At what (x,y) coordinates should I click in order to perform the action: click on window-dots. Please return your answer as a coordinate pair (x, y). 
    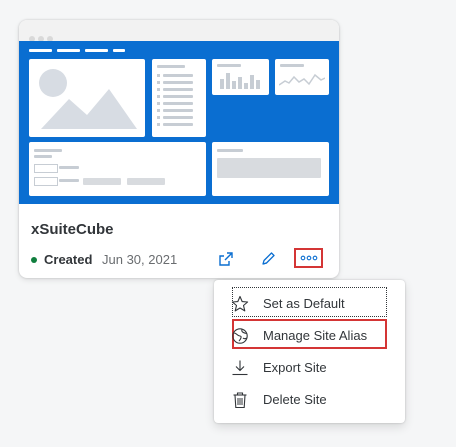
    Looking at the image, I should click on (42, 35).